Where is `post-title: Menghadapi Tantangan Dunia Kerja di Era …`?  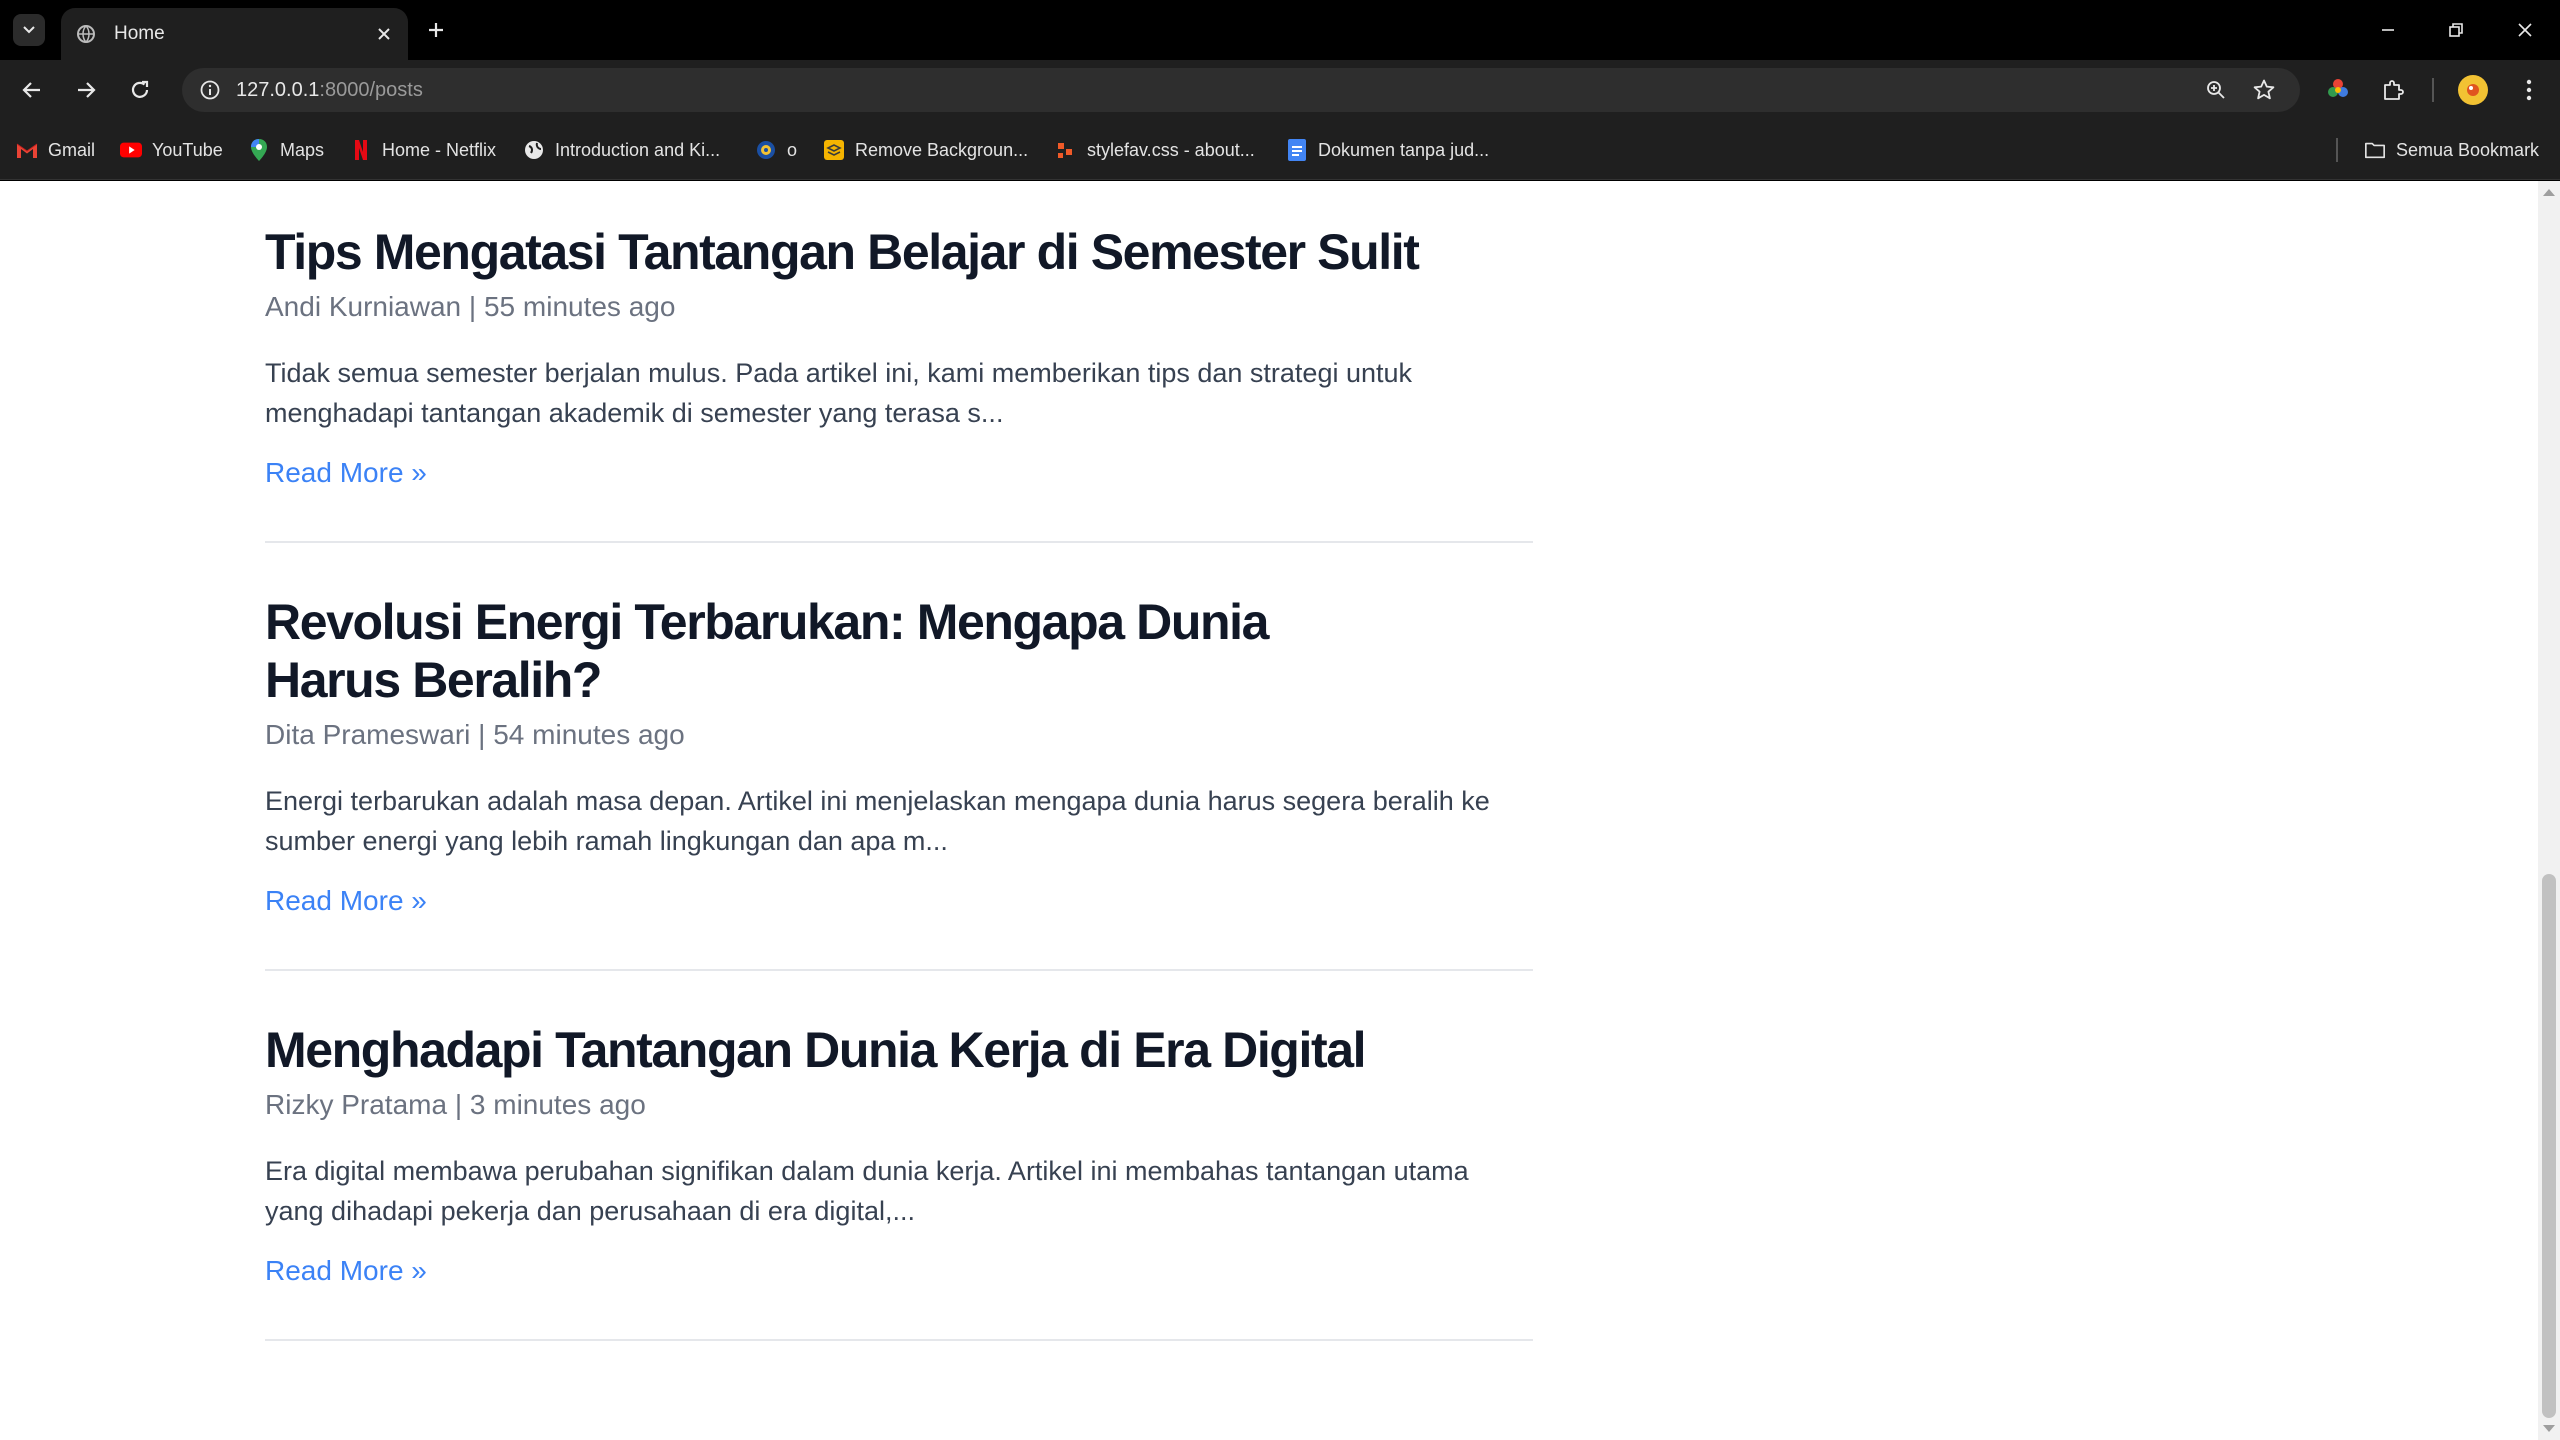
post-title: Menghadapi Tantangan Dunia Kerja di Era … is located at coordinates (899, 1050).